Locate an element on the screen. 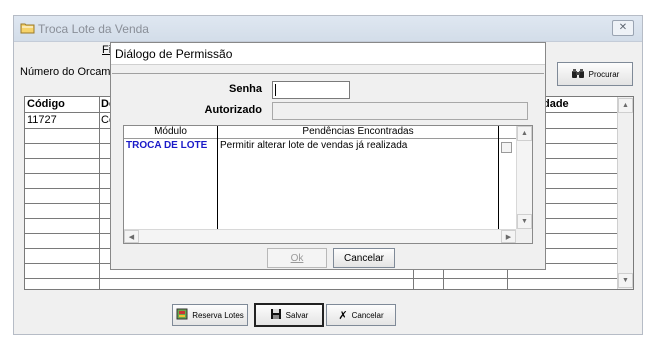 This screenshot has height=350, width=665. dialog-titlebar: Diálogo de Permissão is located at coordinates (328, 54).